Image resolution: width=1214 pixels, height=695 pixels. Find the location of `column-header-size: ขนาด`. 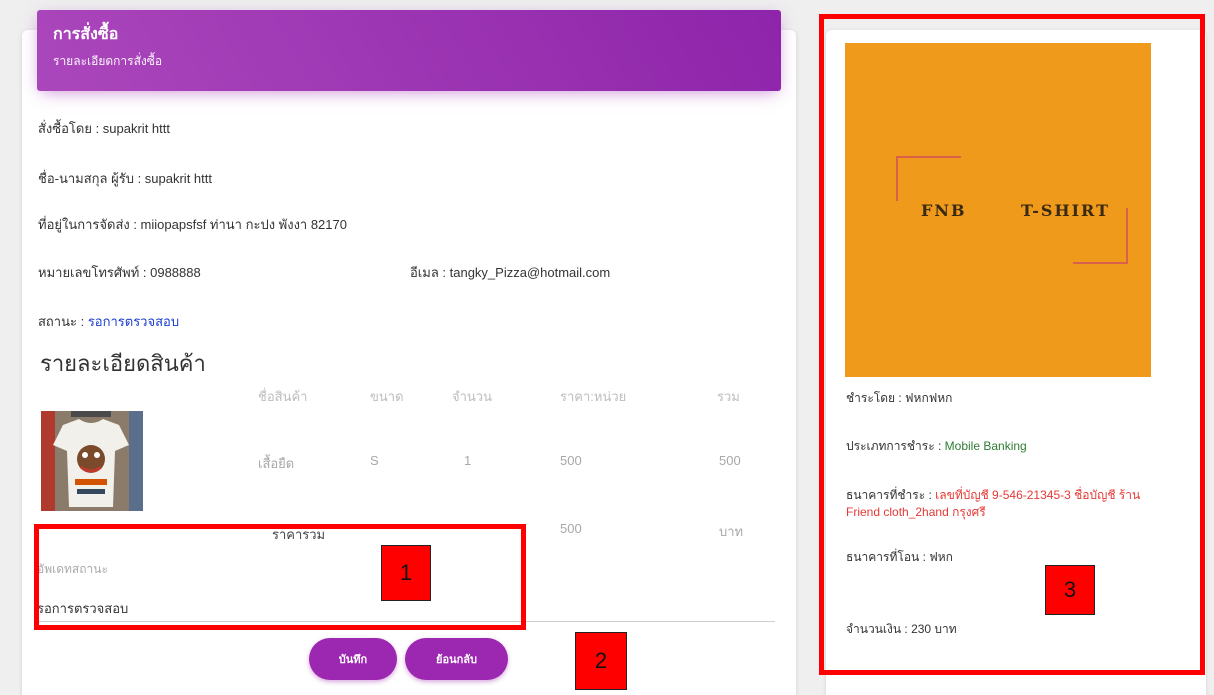

column-header-size: ขนาด is located at coordinates (387, 396).